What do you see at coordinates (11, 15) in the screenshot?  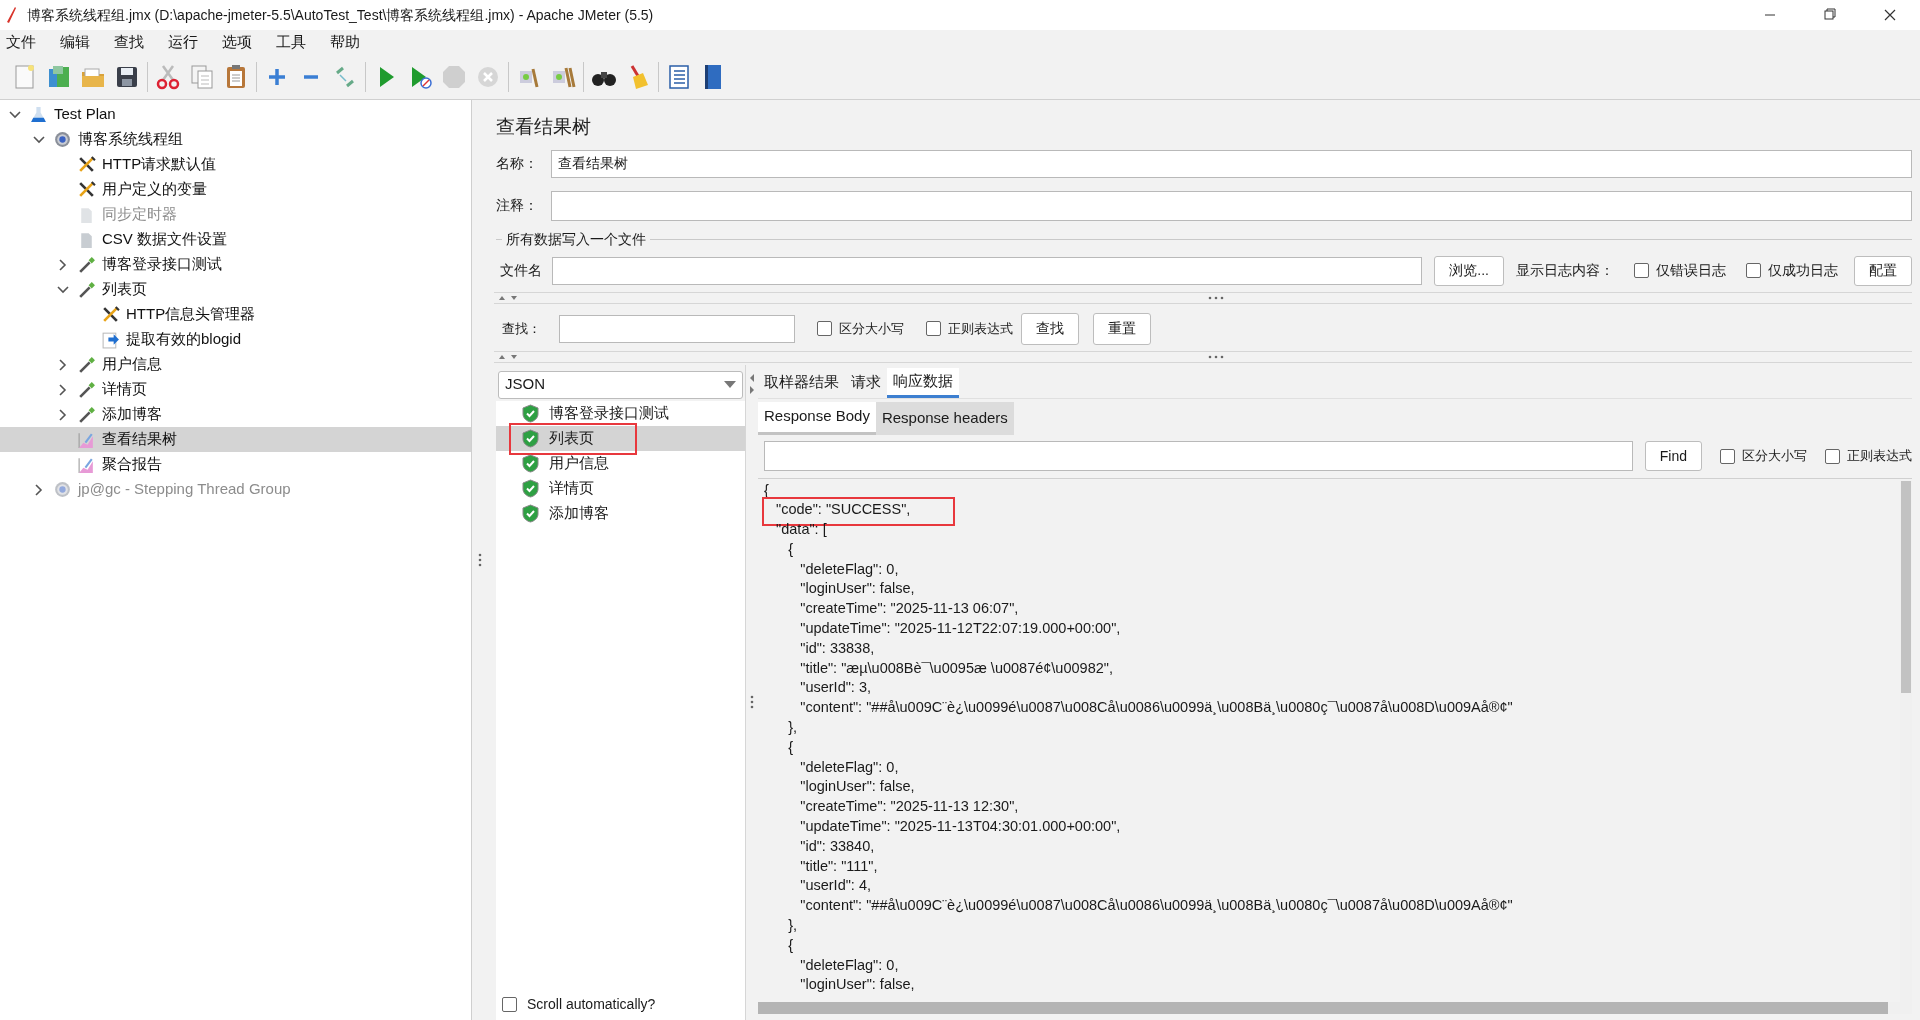 I see `app-logo-icon` at bounding box center [11, 15].